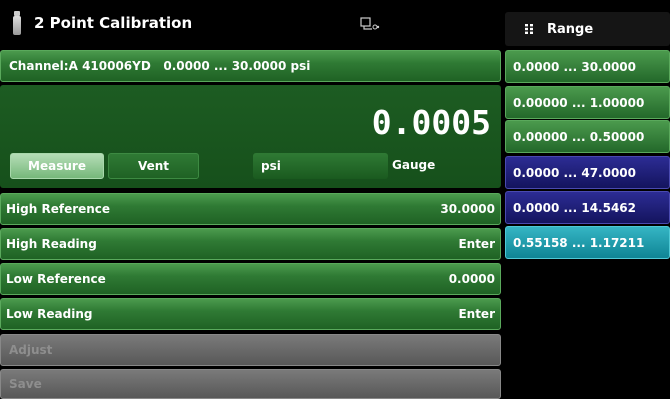  I want to click on unit-selector: psi, so click(320, 166).